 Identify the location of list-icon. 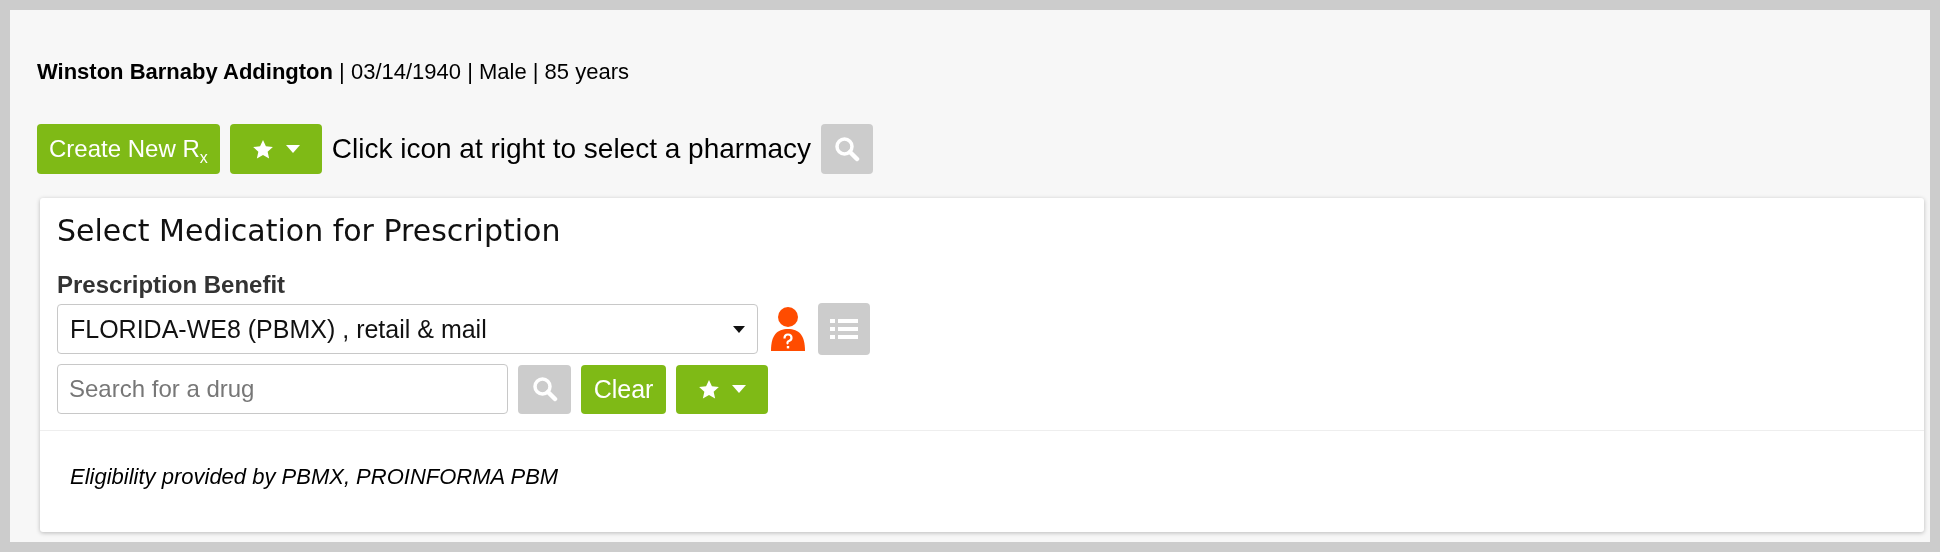
(844, 329).